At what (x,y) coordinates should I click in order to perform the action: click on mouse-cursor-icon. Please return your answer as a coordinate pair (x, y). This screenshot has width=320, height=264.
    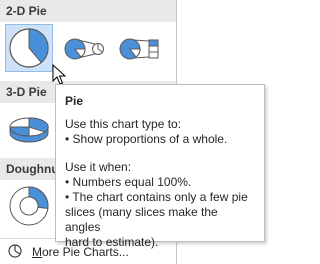
    Looking at the image, I should click on (59, 74).